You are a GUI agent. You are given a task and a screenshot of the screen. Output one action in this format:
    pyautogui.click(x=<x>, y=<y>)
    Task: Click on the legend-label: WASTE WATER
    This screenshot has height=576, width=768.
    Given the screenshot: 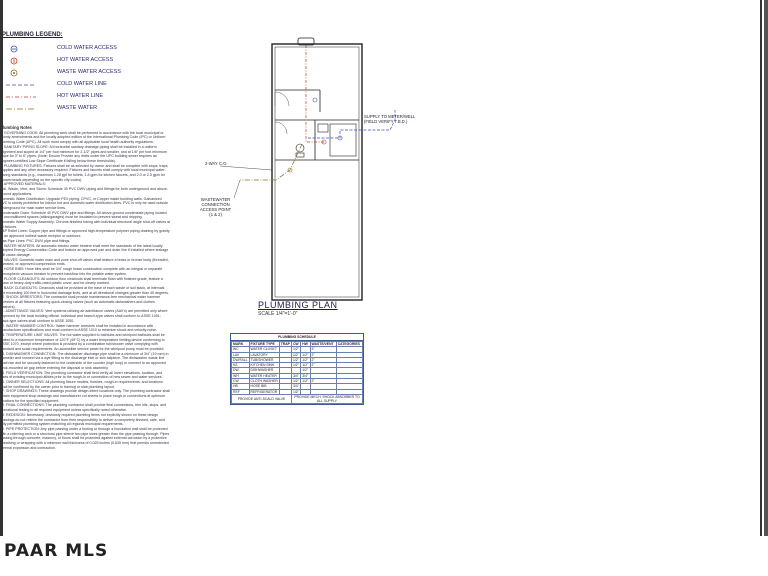 What is the action you would take?
    pyautogui.click(x=77, y=108)
    